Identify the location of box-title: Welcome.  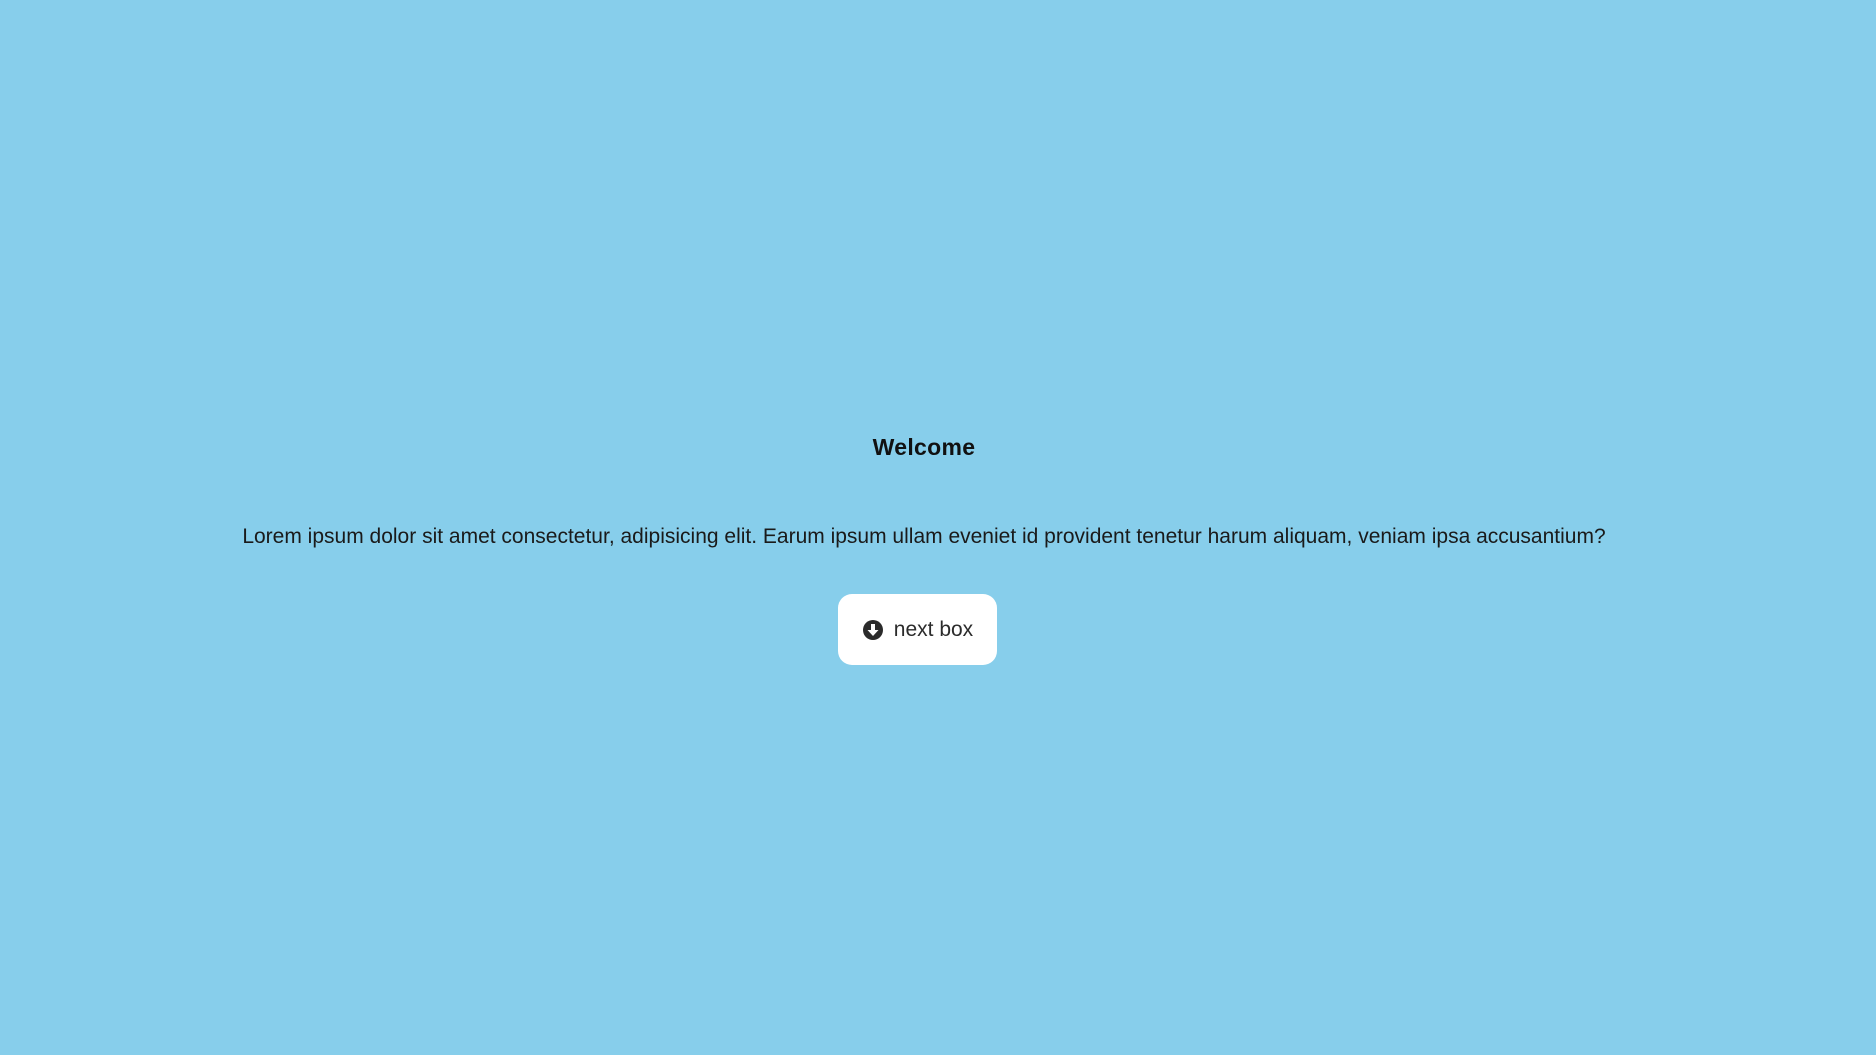
(924, 447).